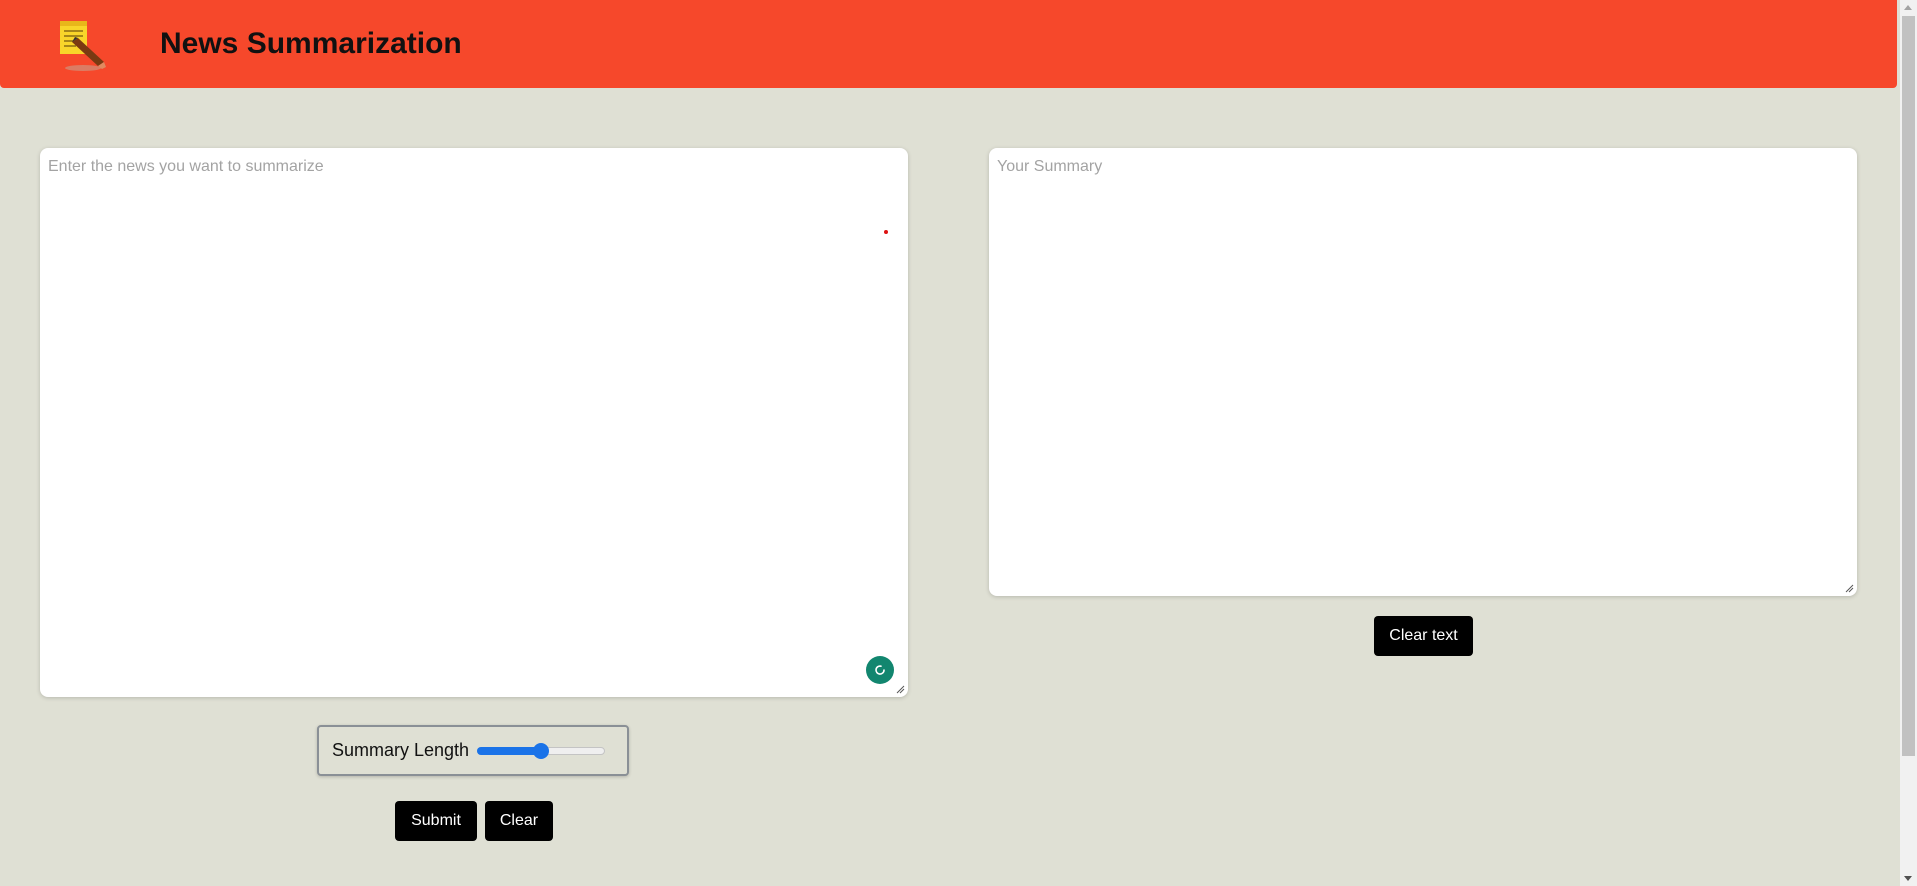 Image resolution: width=1917 pixels, height=886 pixels. What do you see at coordinates (473, 750) in the screenshot?
I see `summary-length-control: Summary Length` at bounding box center [473, 750].